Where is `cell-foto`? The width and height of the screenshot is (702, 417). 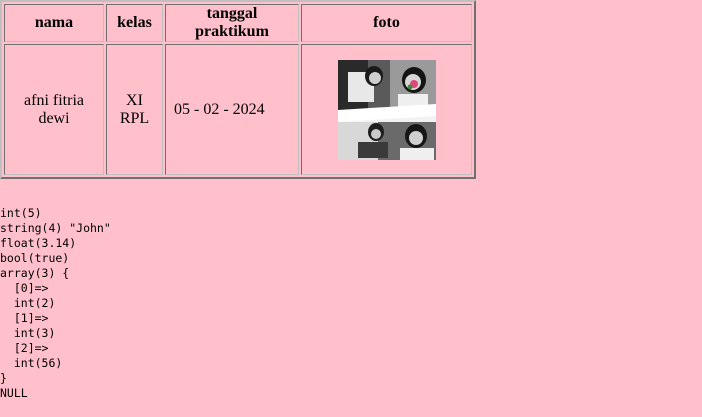
cell-foto is located at coordinates (386, 109).